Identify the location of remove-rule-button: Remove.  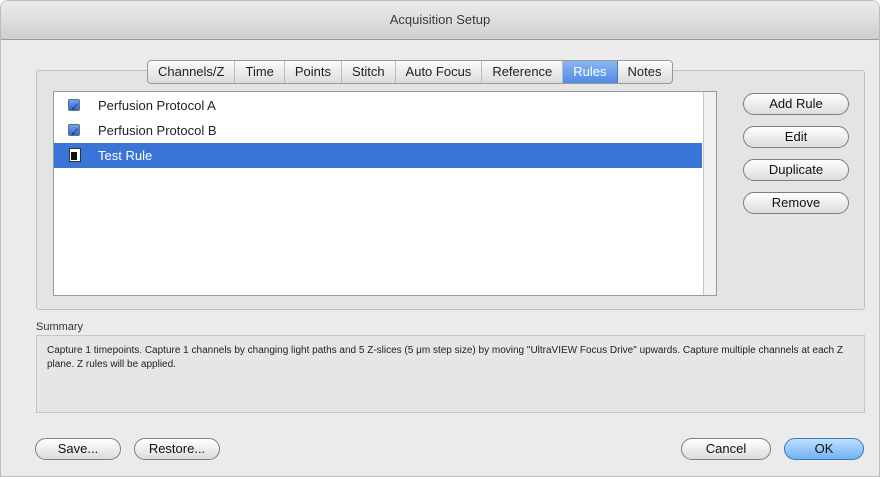
(796, 203).